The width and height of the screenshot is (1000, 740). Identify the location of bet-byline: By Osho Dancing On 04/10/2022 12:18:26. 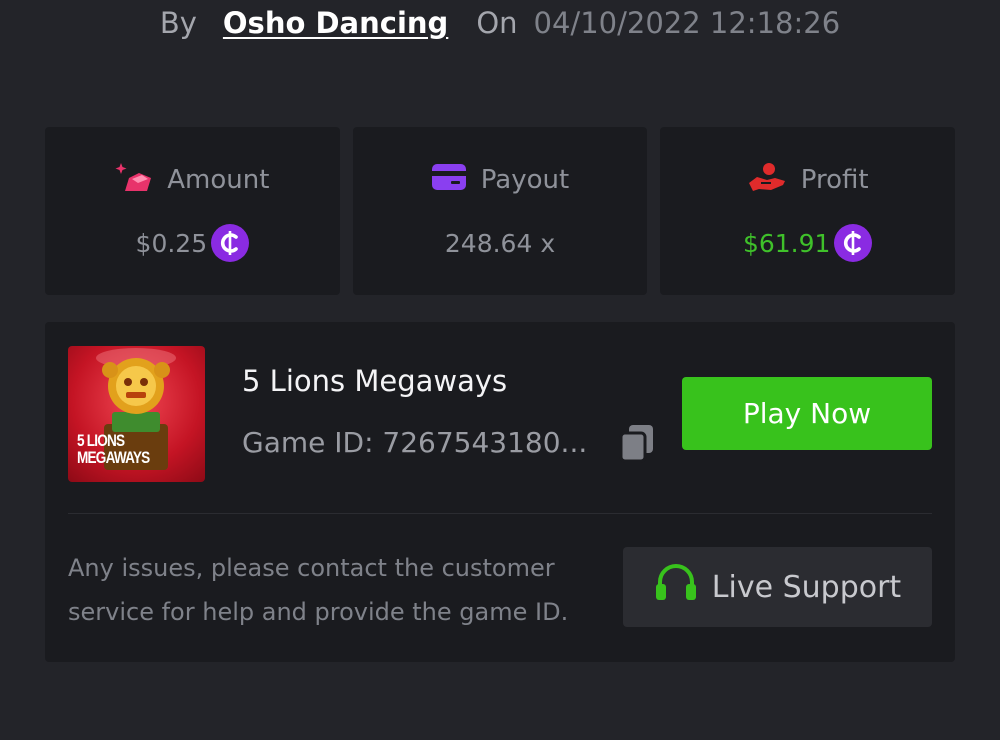
(500, 23).